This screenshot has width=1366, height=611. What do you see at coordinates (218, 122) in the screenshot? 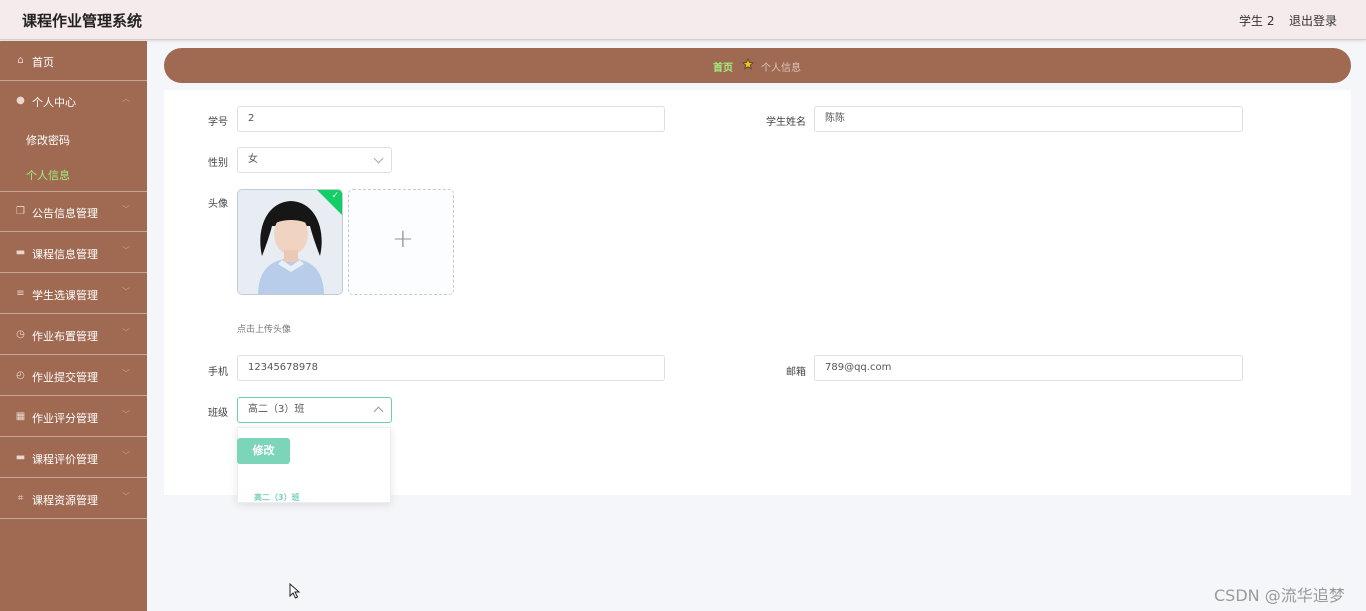
I see `student-no-label: 学号` at bounding box center [218, 122].